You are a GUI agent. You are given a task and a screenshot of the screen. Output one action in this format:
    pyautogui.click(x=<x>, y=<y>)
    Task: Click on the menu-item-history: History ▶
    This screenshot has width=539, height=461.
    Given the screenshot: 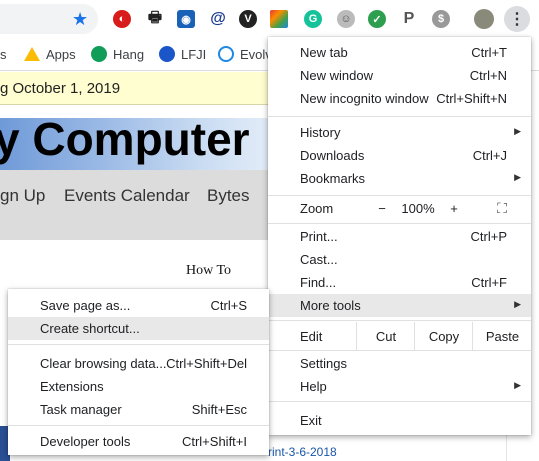 What is the action you would take?
    pyautogui.click(x=399, y=132)
    